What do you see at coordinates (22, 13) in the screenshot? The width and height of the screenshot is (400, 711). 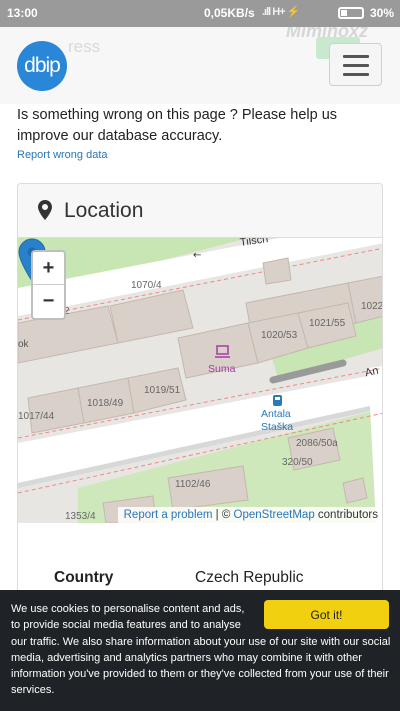 I see `status-time: 13:00` at bounding box center [22, 13].